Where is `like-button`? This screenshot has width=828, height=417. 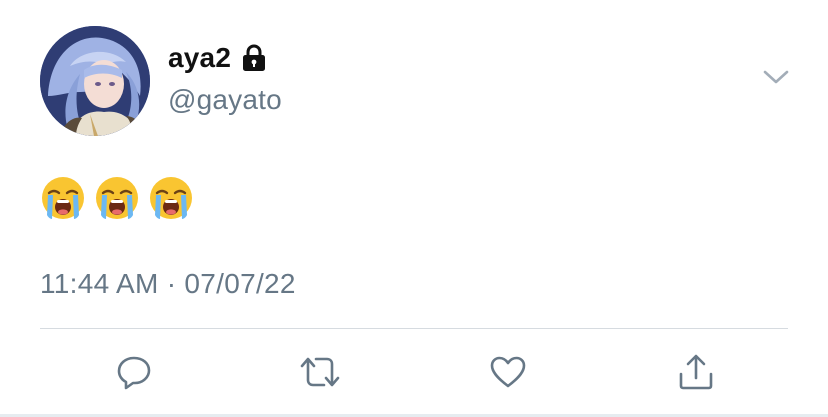
like-button is located at coordinates (508, 372).